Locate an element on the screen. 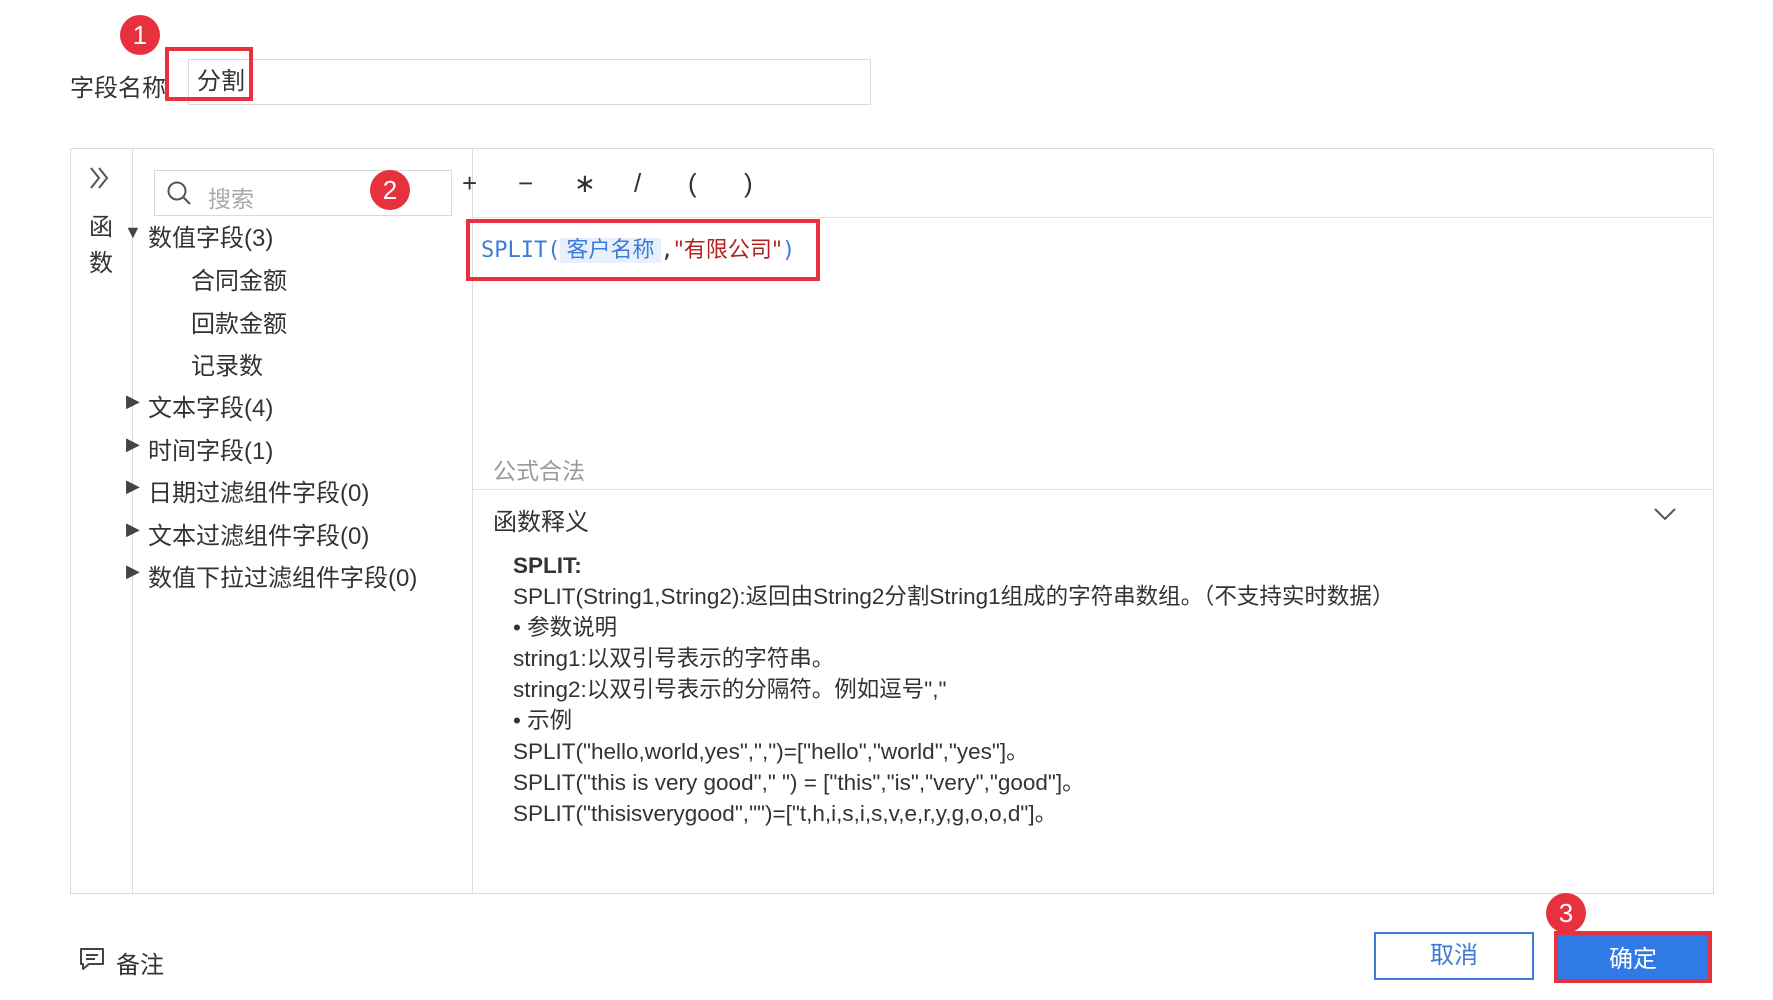 This screenshot has height=1000, width=1773. search-icon is located at coordinates (179, 193).